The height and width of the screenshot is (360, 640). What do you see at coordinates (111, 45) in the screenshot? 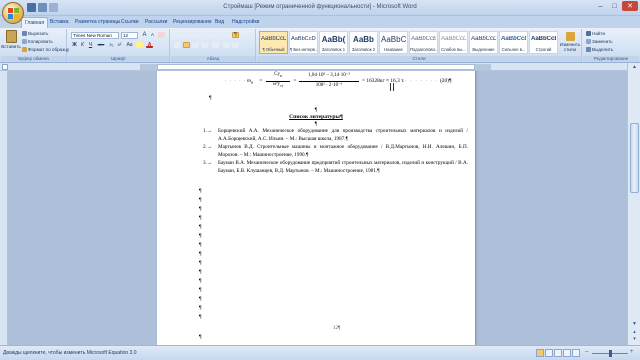
I see `subscript-button: x₂` at bounding box center [111, 45].